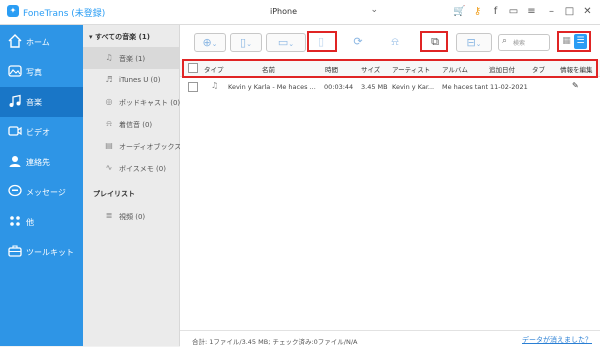 This screenshot has width=600, height=347. I want to click on all-music-label: すべての音楽 (1), so click(122, 37).